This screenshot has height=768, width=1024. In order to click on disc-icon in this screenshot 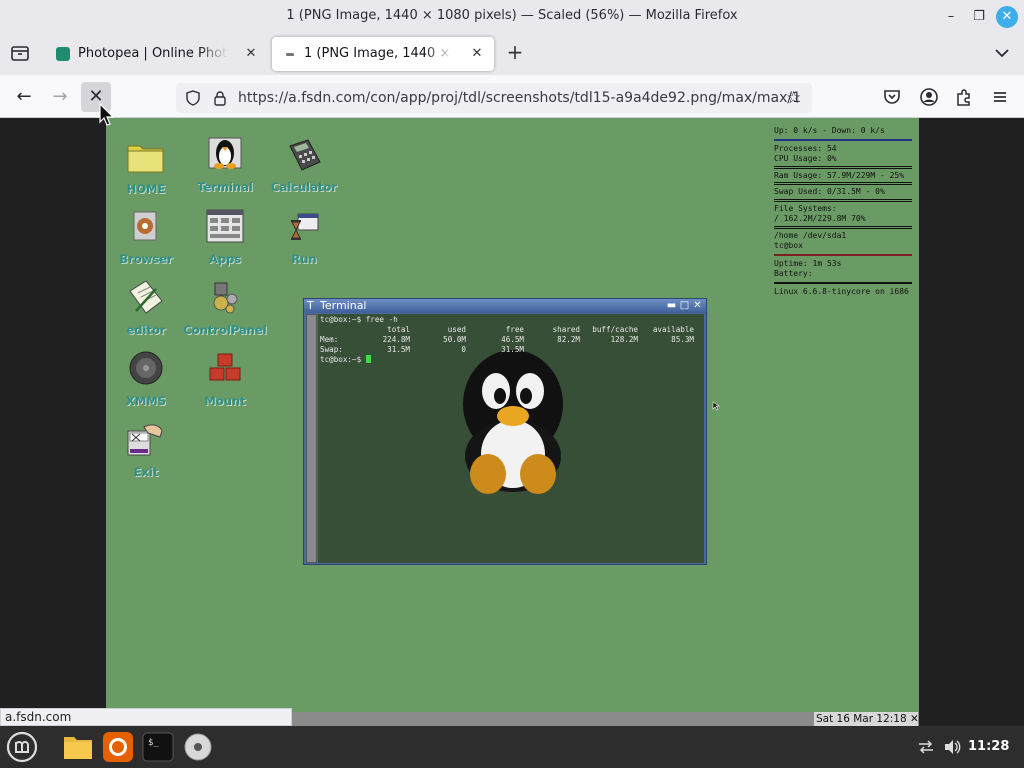, I will do `click(198, 747)`.